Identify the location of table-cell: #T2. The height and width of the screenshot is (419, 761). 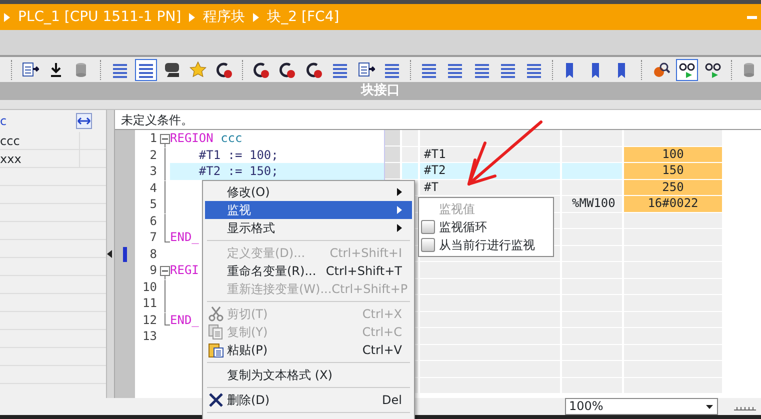
(491, 171).